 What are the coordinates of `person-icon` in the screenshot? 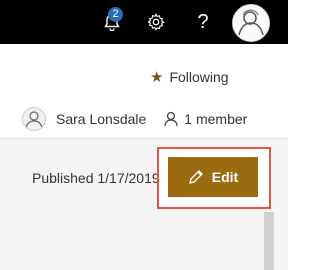 It's located at (171, 119).